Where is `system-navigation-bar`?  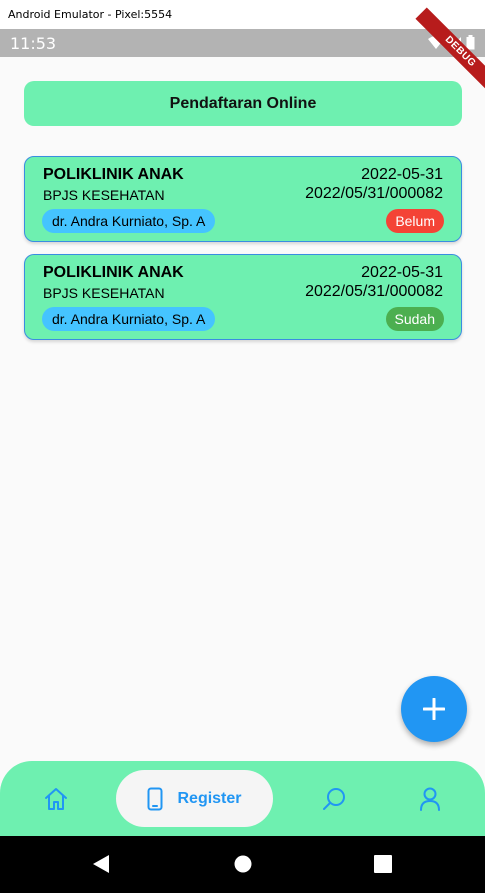
system-navigation-bar is located at coordinates (242, 864).